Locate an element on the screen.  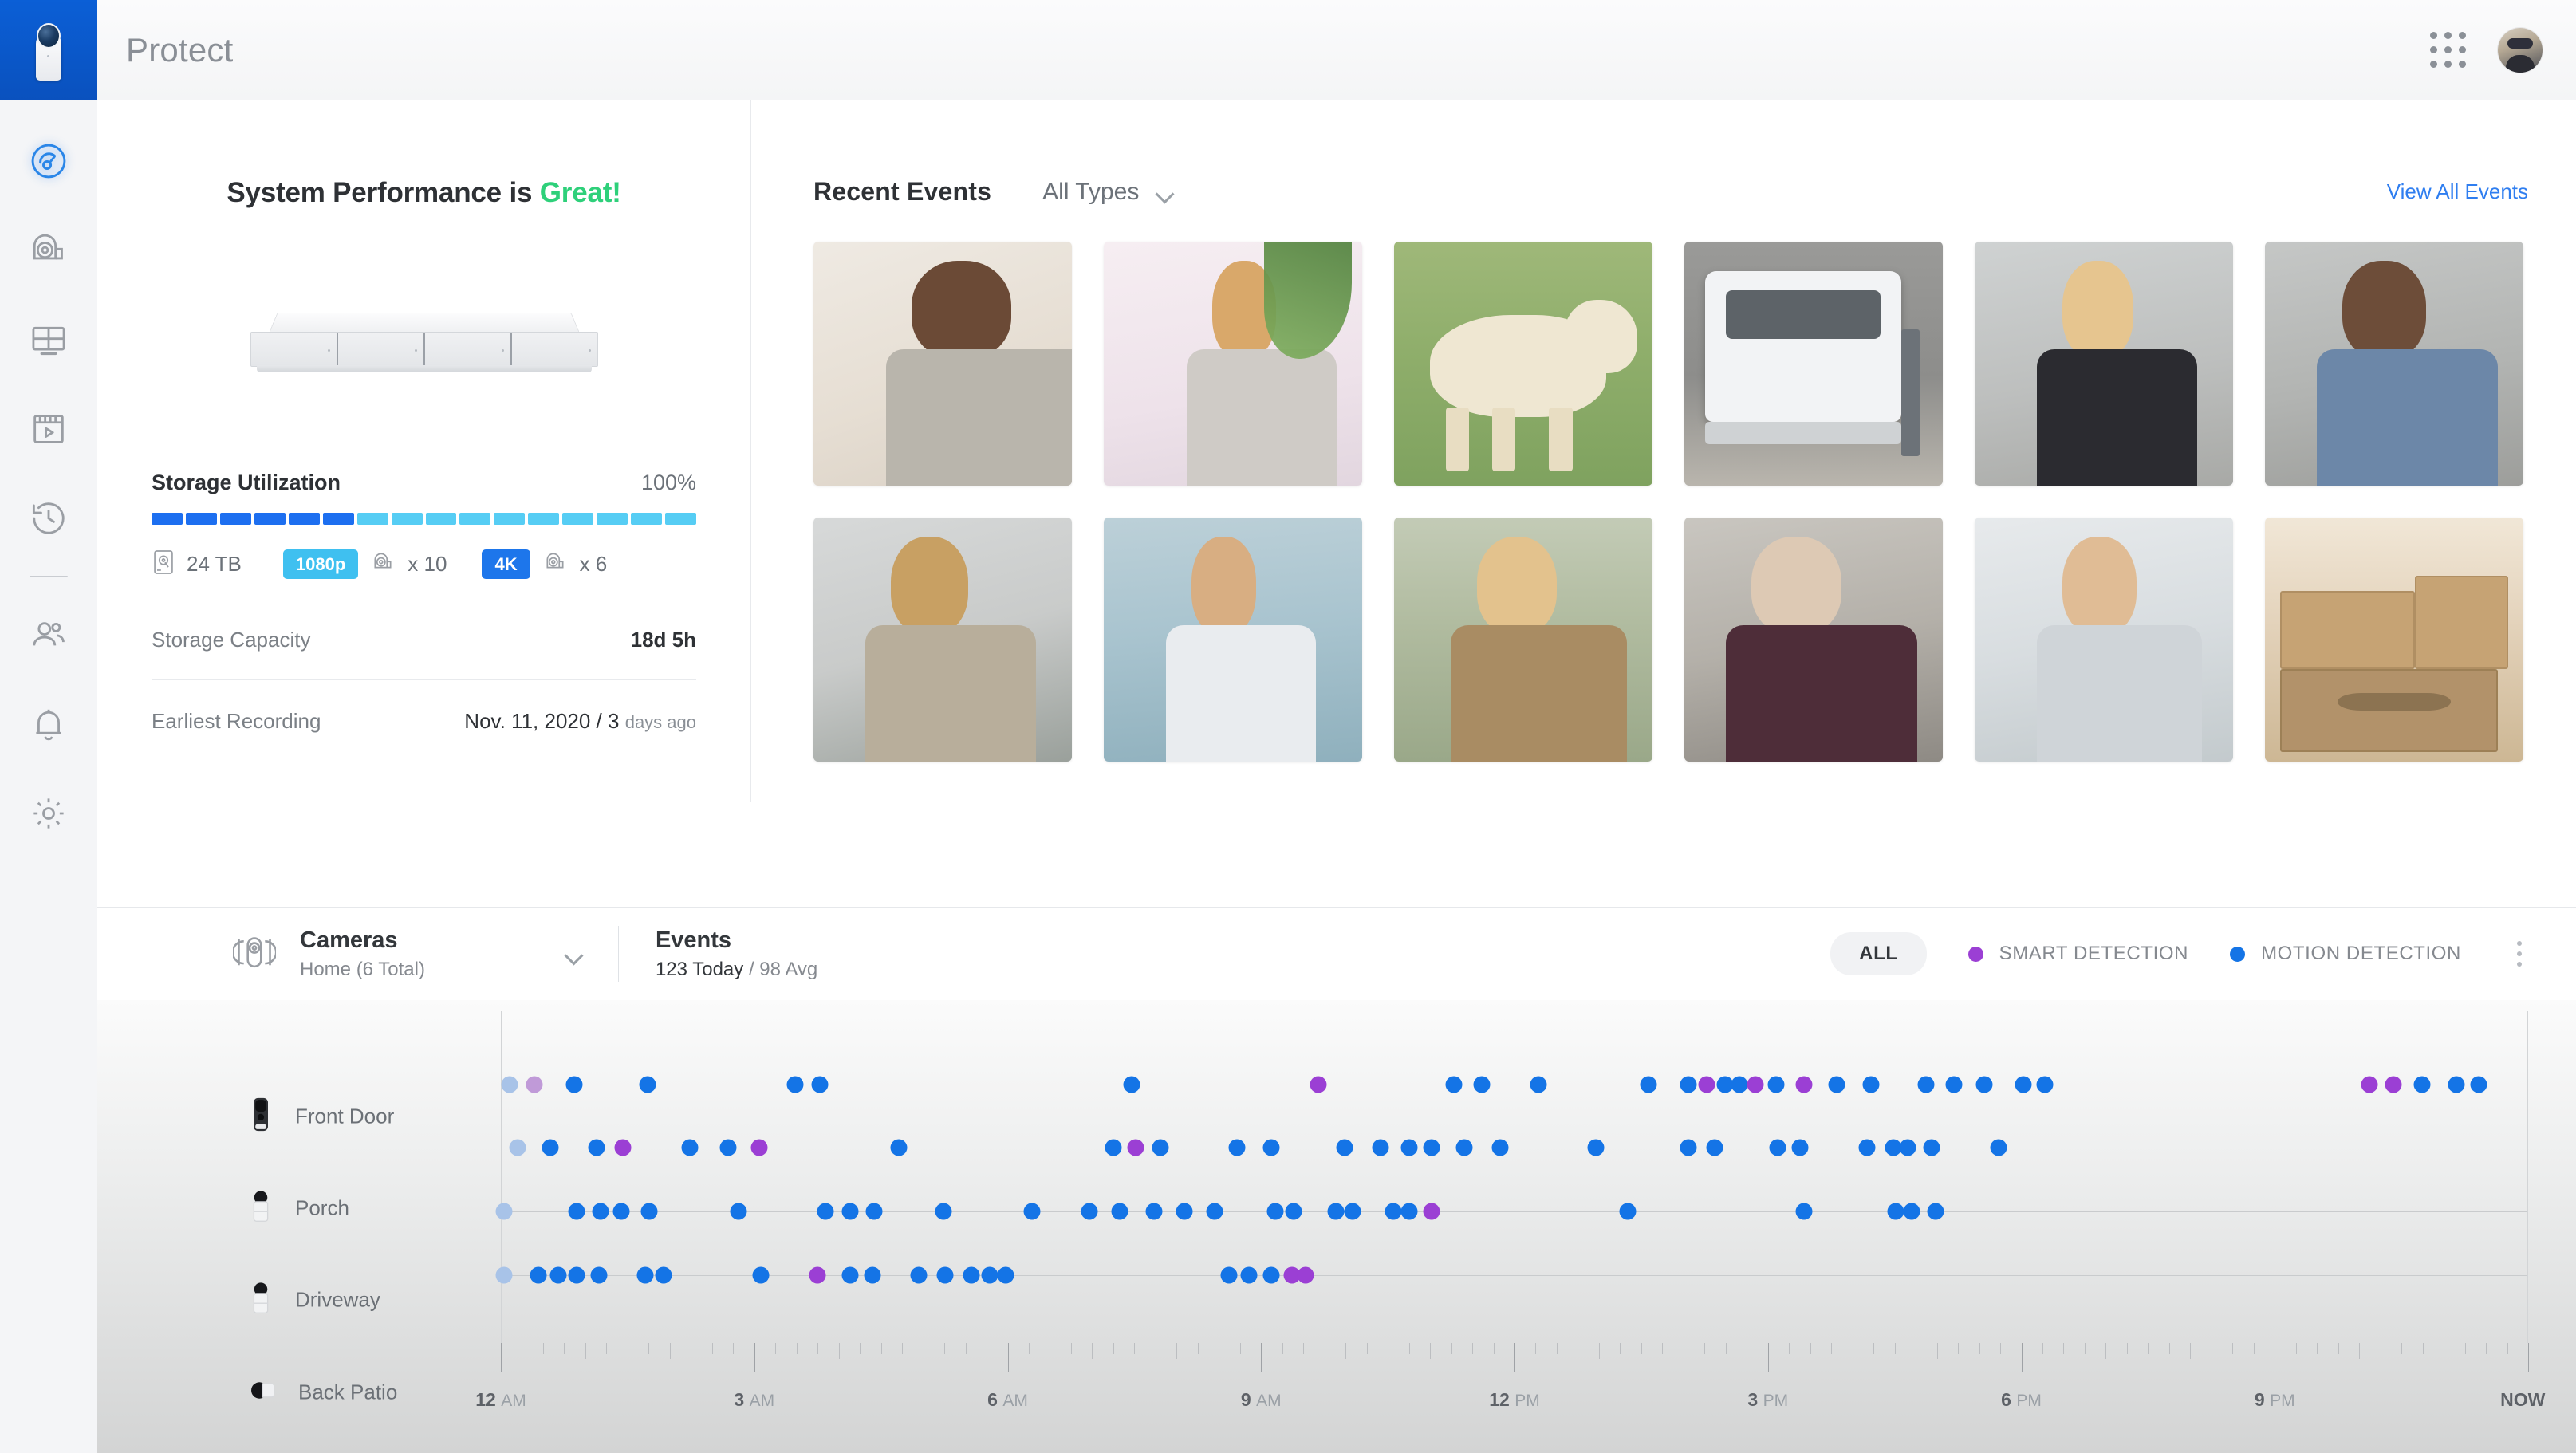
sidebar-item-alerts is located at coordinates (48, 724).